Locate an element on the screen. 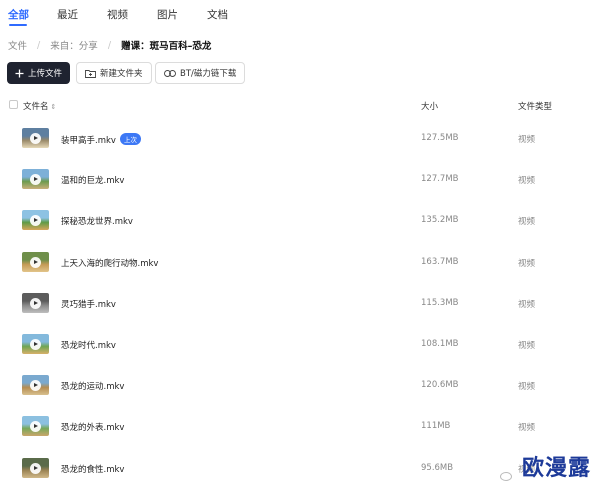 The height and width of the screenshot is (487, 594). file-size: 127.5MB is located at coordinates (440, 138).